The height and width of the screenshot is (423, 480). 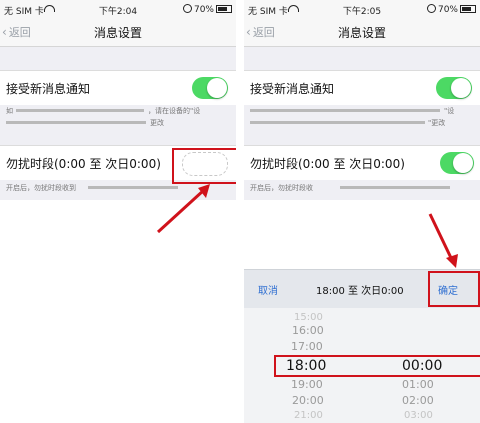 I want to click on minute-option: 03:00, so click(x=418, y=415).